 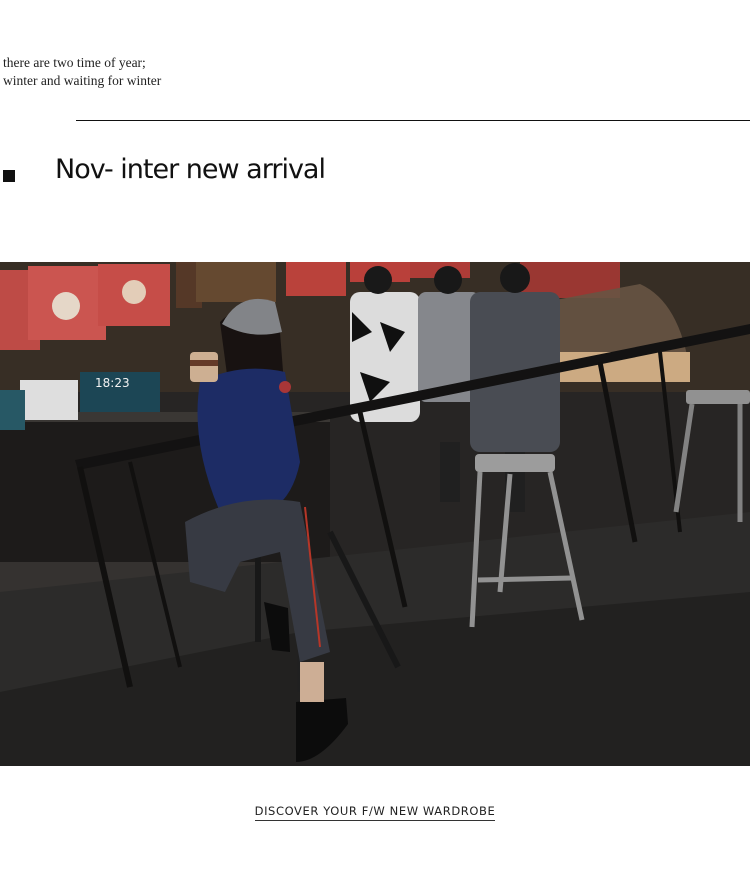 What do you see at coordinates (74, 62) in the screenshot?
I see `tagline-line-1: there are two time of year;` at bounding box center [74, 62].